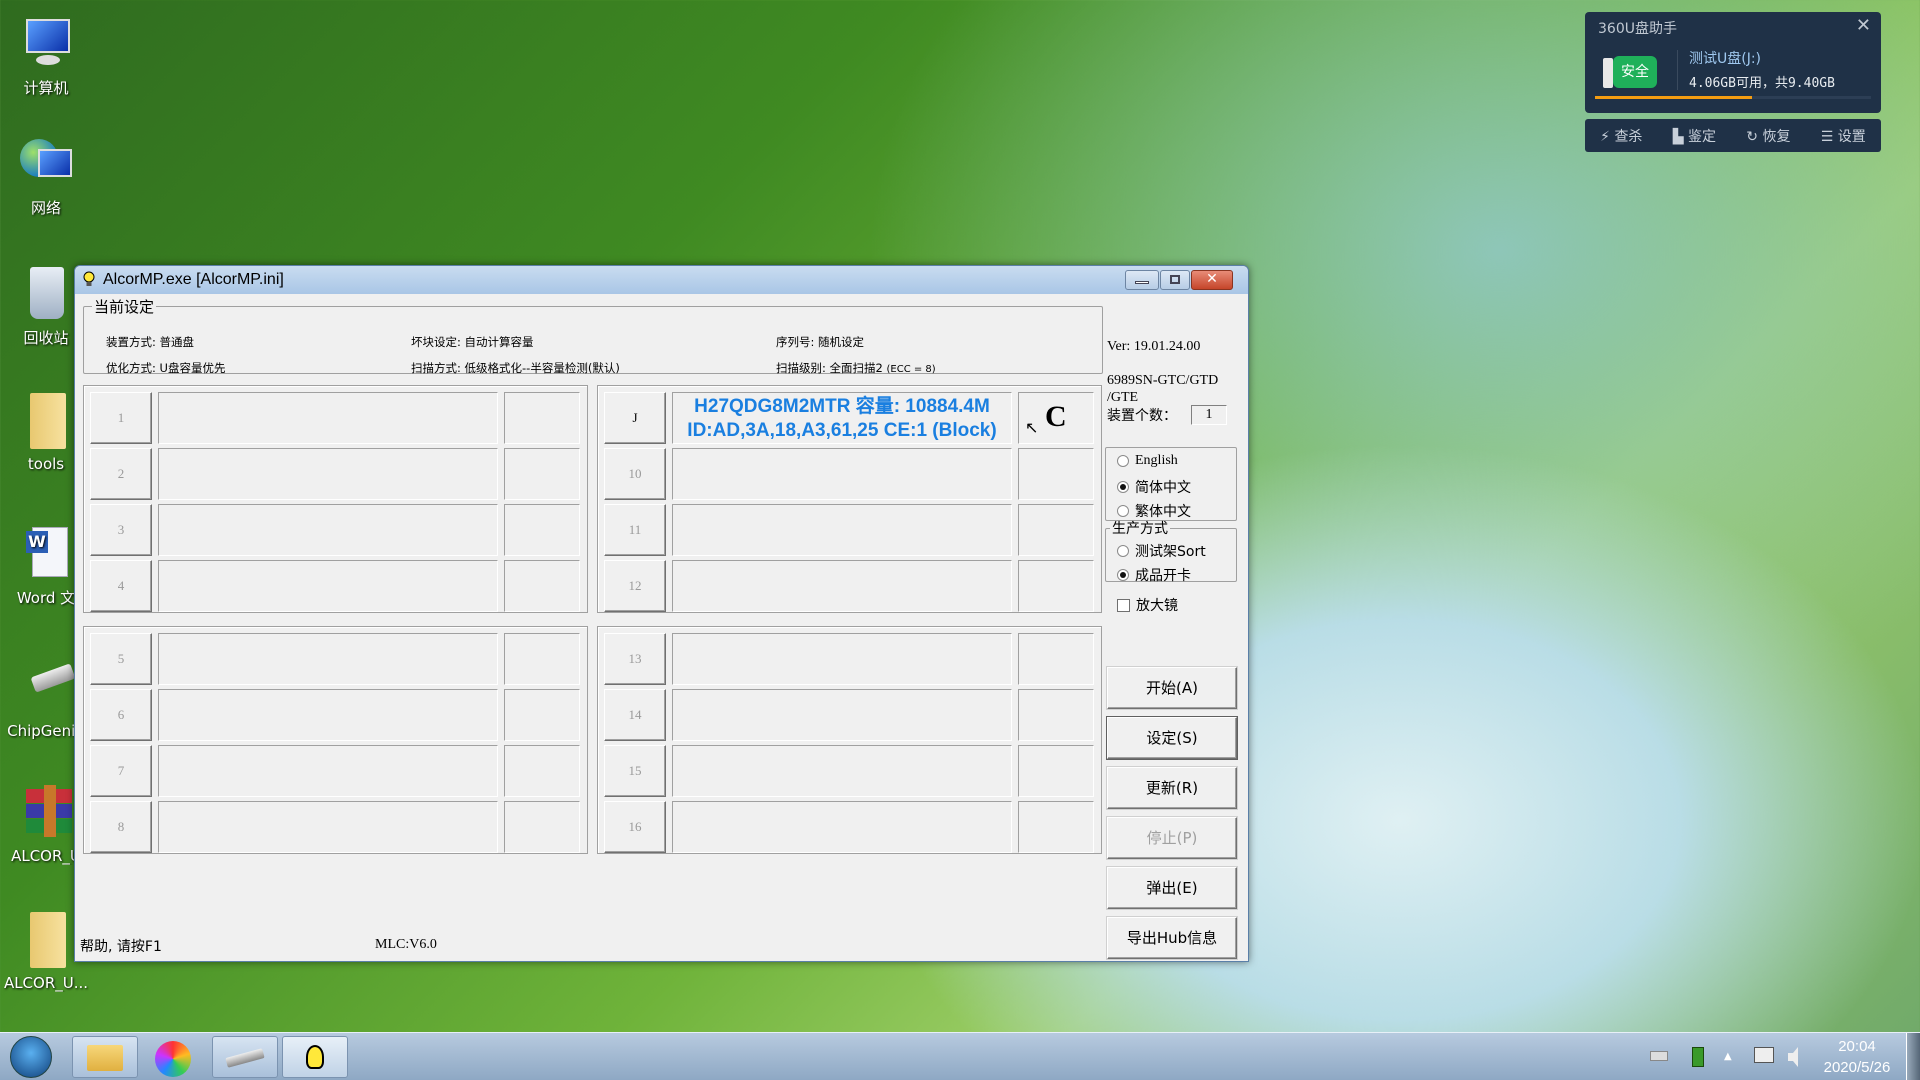 The height and width of the screenshot is (1080, 1920). What do you see at coordinates (245, 1057) in the screenshot?
I see `taskbar-chipgenius` at bounding box center [245, 1057].